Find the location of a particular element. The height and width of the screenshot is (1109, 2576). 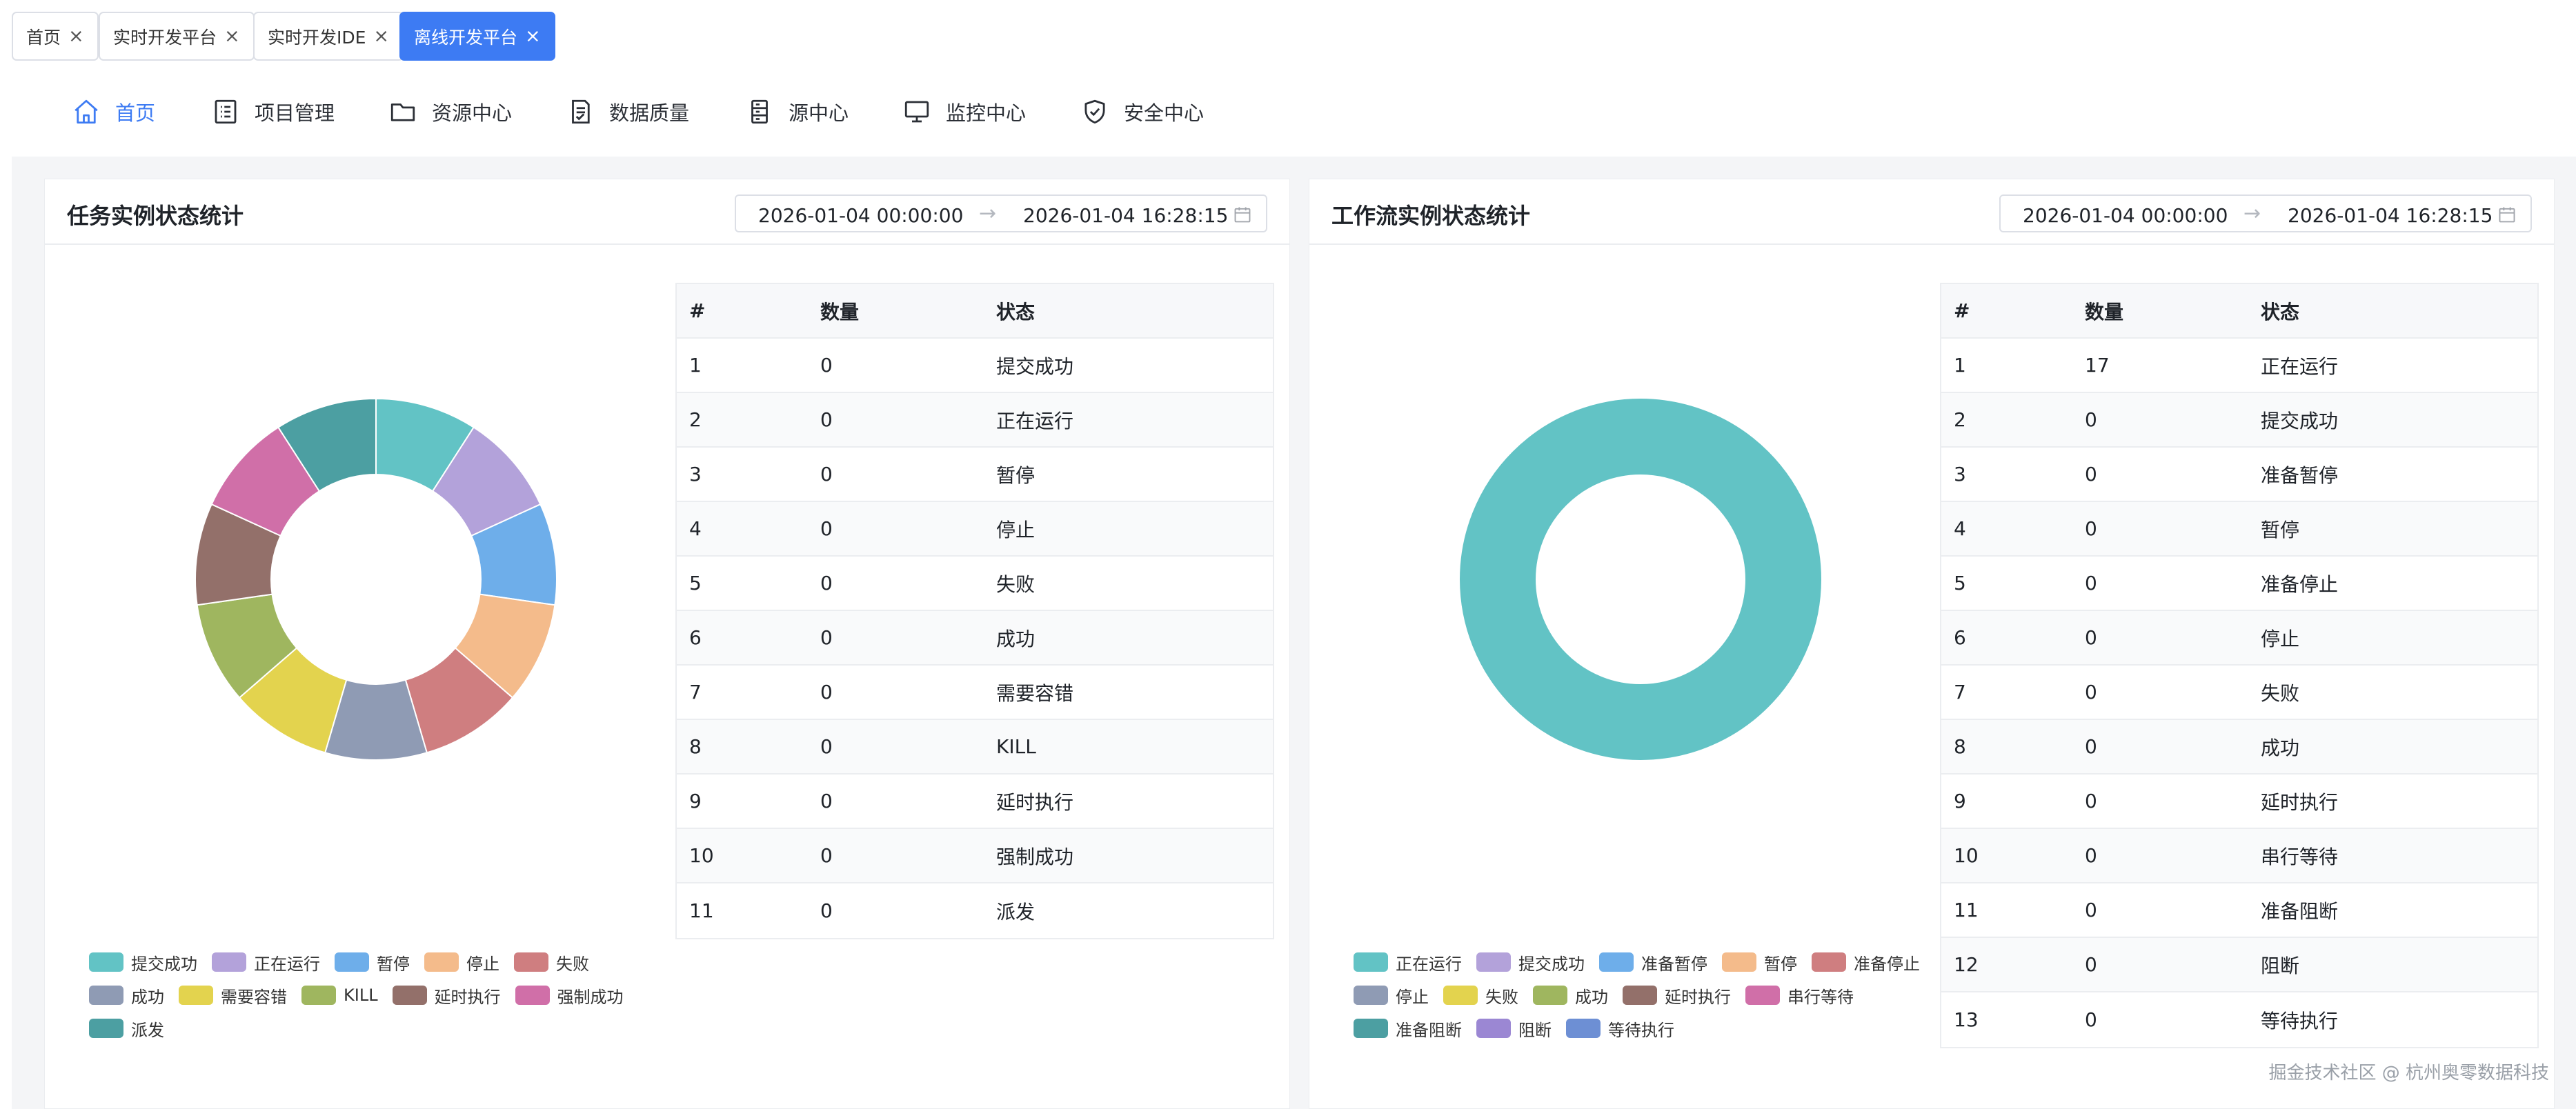

tab-home: 首页 × is located at coordinates (55, 36).